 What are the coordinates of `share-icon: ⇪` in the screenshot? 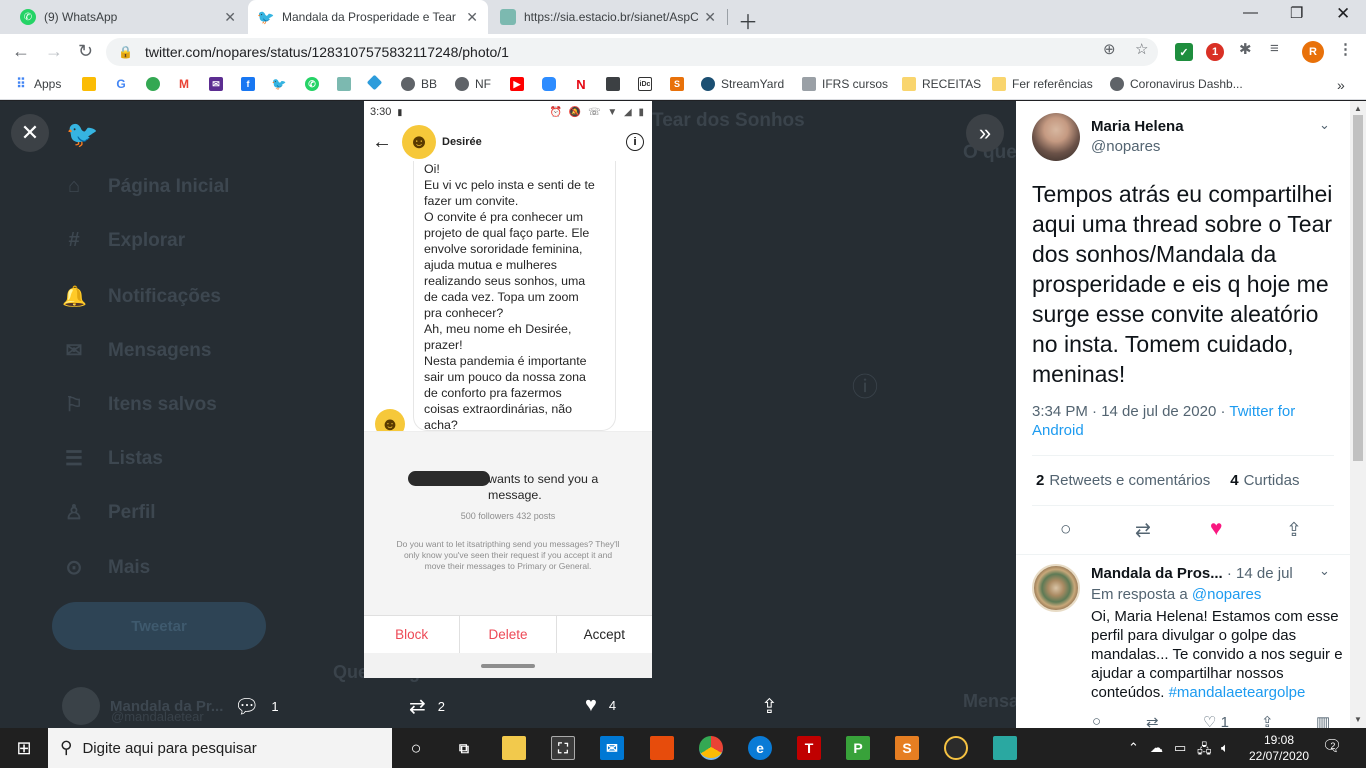 It's located at (1294, 530).